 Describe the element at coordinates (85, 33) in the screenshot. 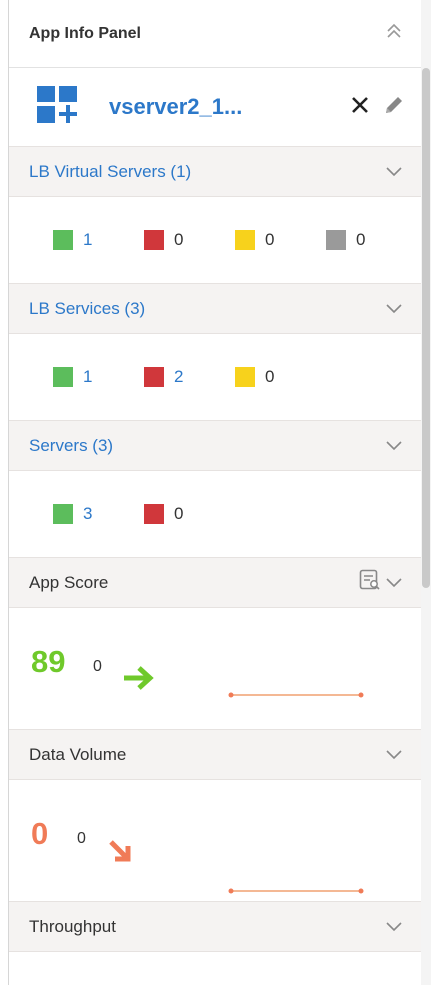

I see `panel-title: App Info Panel` at that location.